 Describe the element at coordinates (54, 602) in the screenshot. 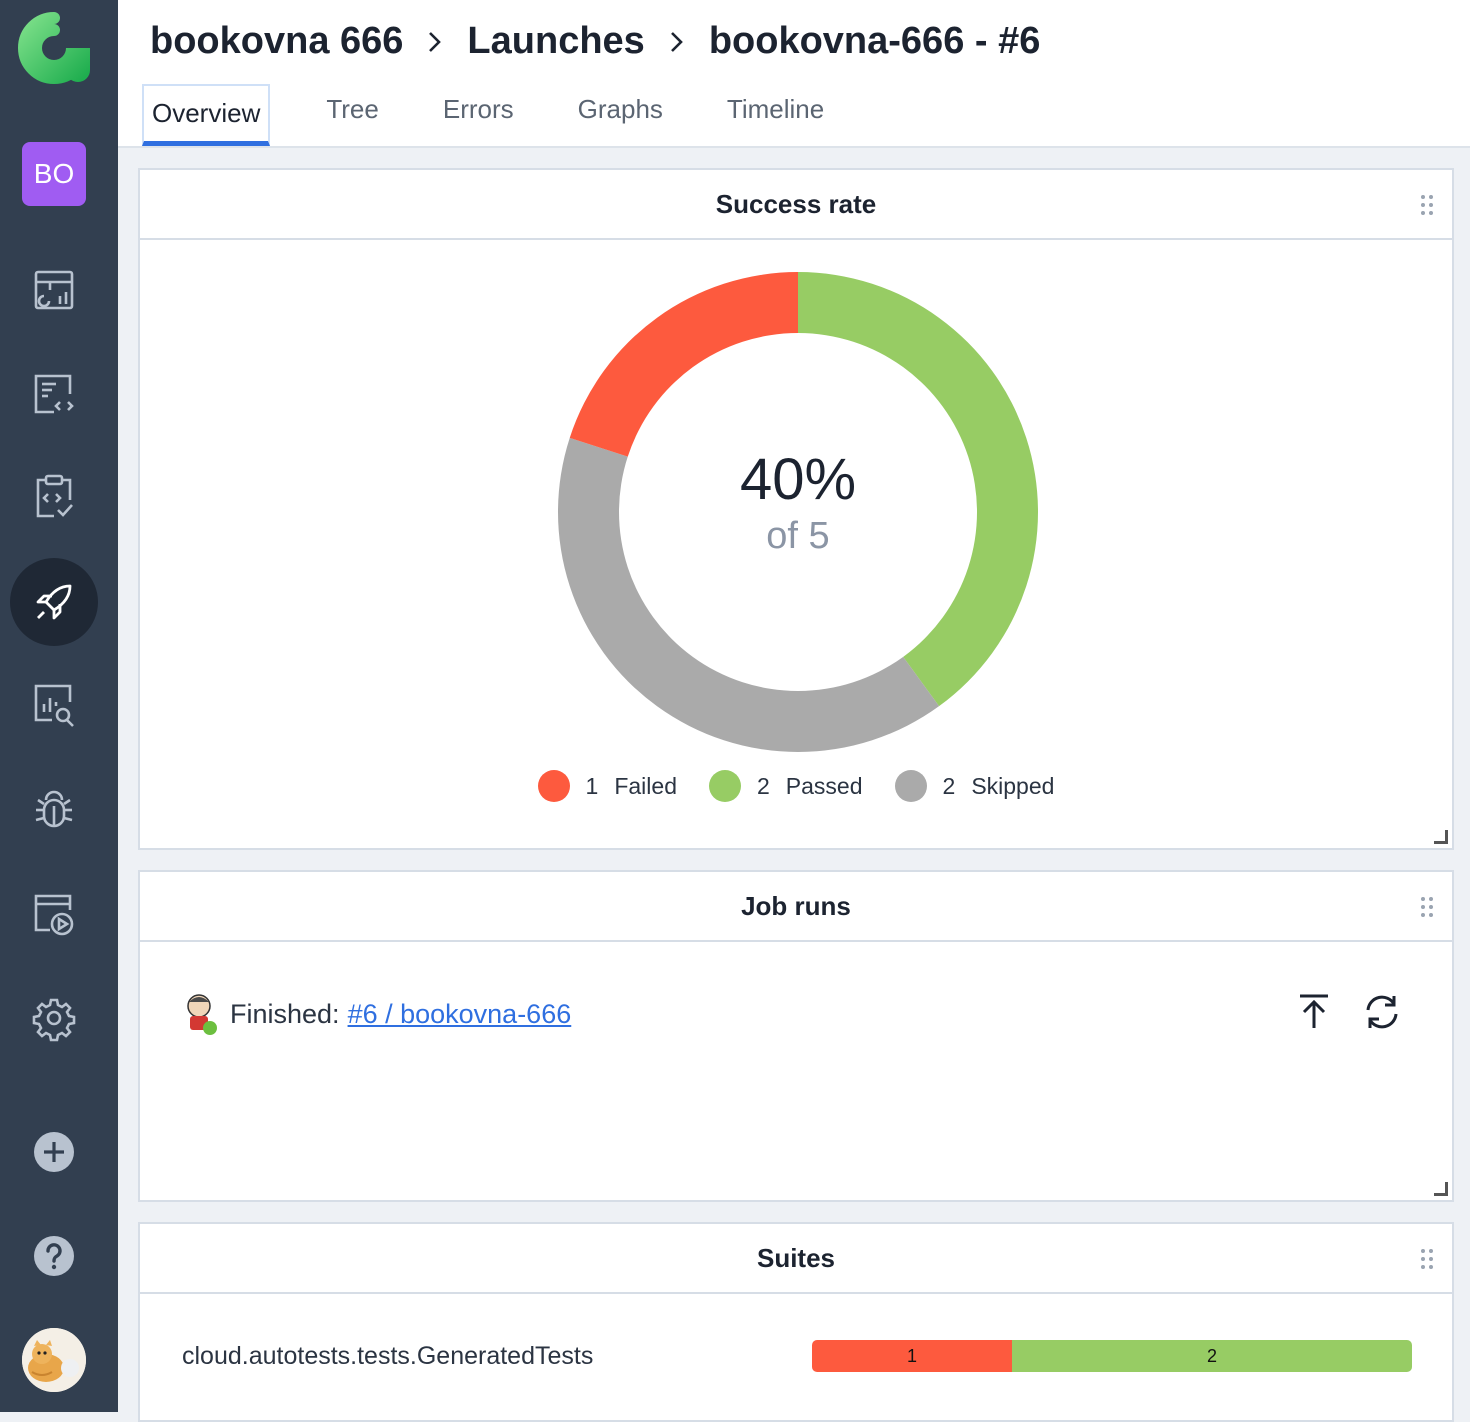

I see `launches-icon` at that location.